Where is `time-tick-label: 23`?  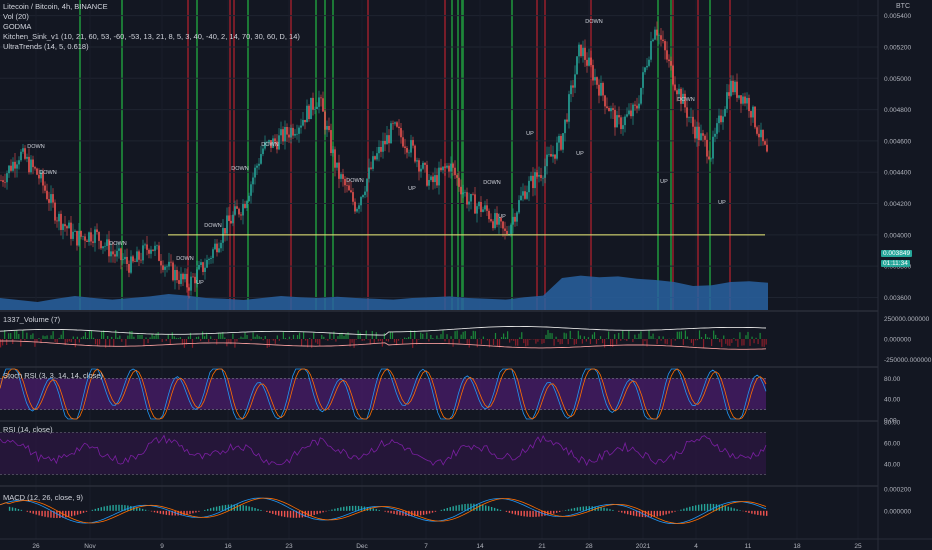 time-tick-label: 23 is located at coordinates (289, 546).